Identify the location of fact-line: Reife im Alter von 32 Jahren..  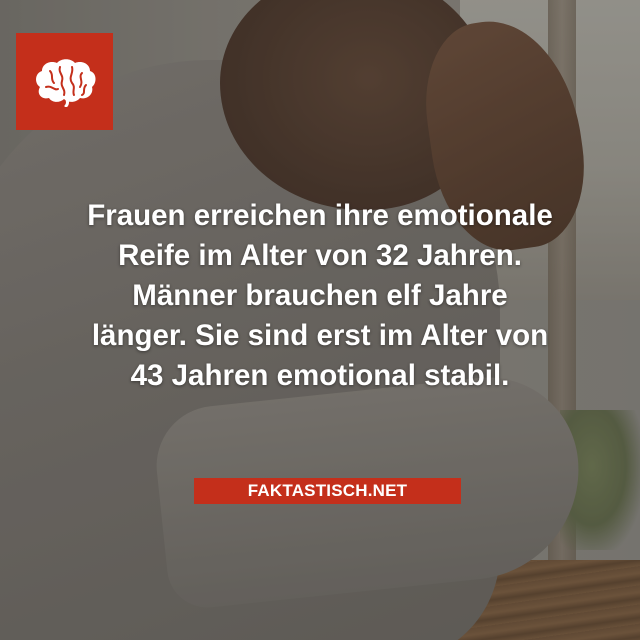
(320, 255).